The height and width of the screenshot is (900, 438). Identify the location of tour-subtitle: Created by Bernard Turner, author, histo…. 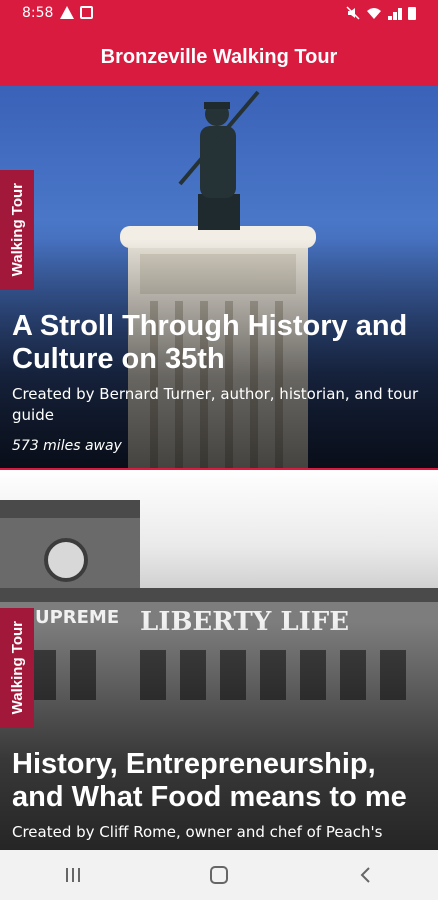
(215, 404).